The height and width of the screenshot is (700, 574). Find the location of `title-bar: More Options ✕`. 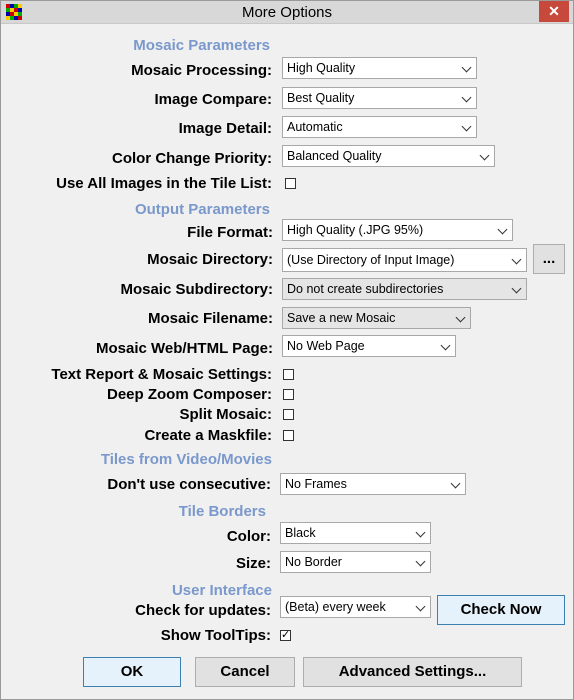

title-bar: More Options ✕ is located at coordinates (287, 12).